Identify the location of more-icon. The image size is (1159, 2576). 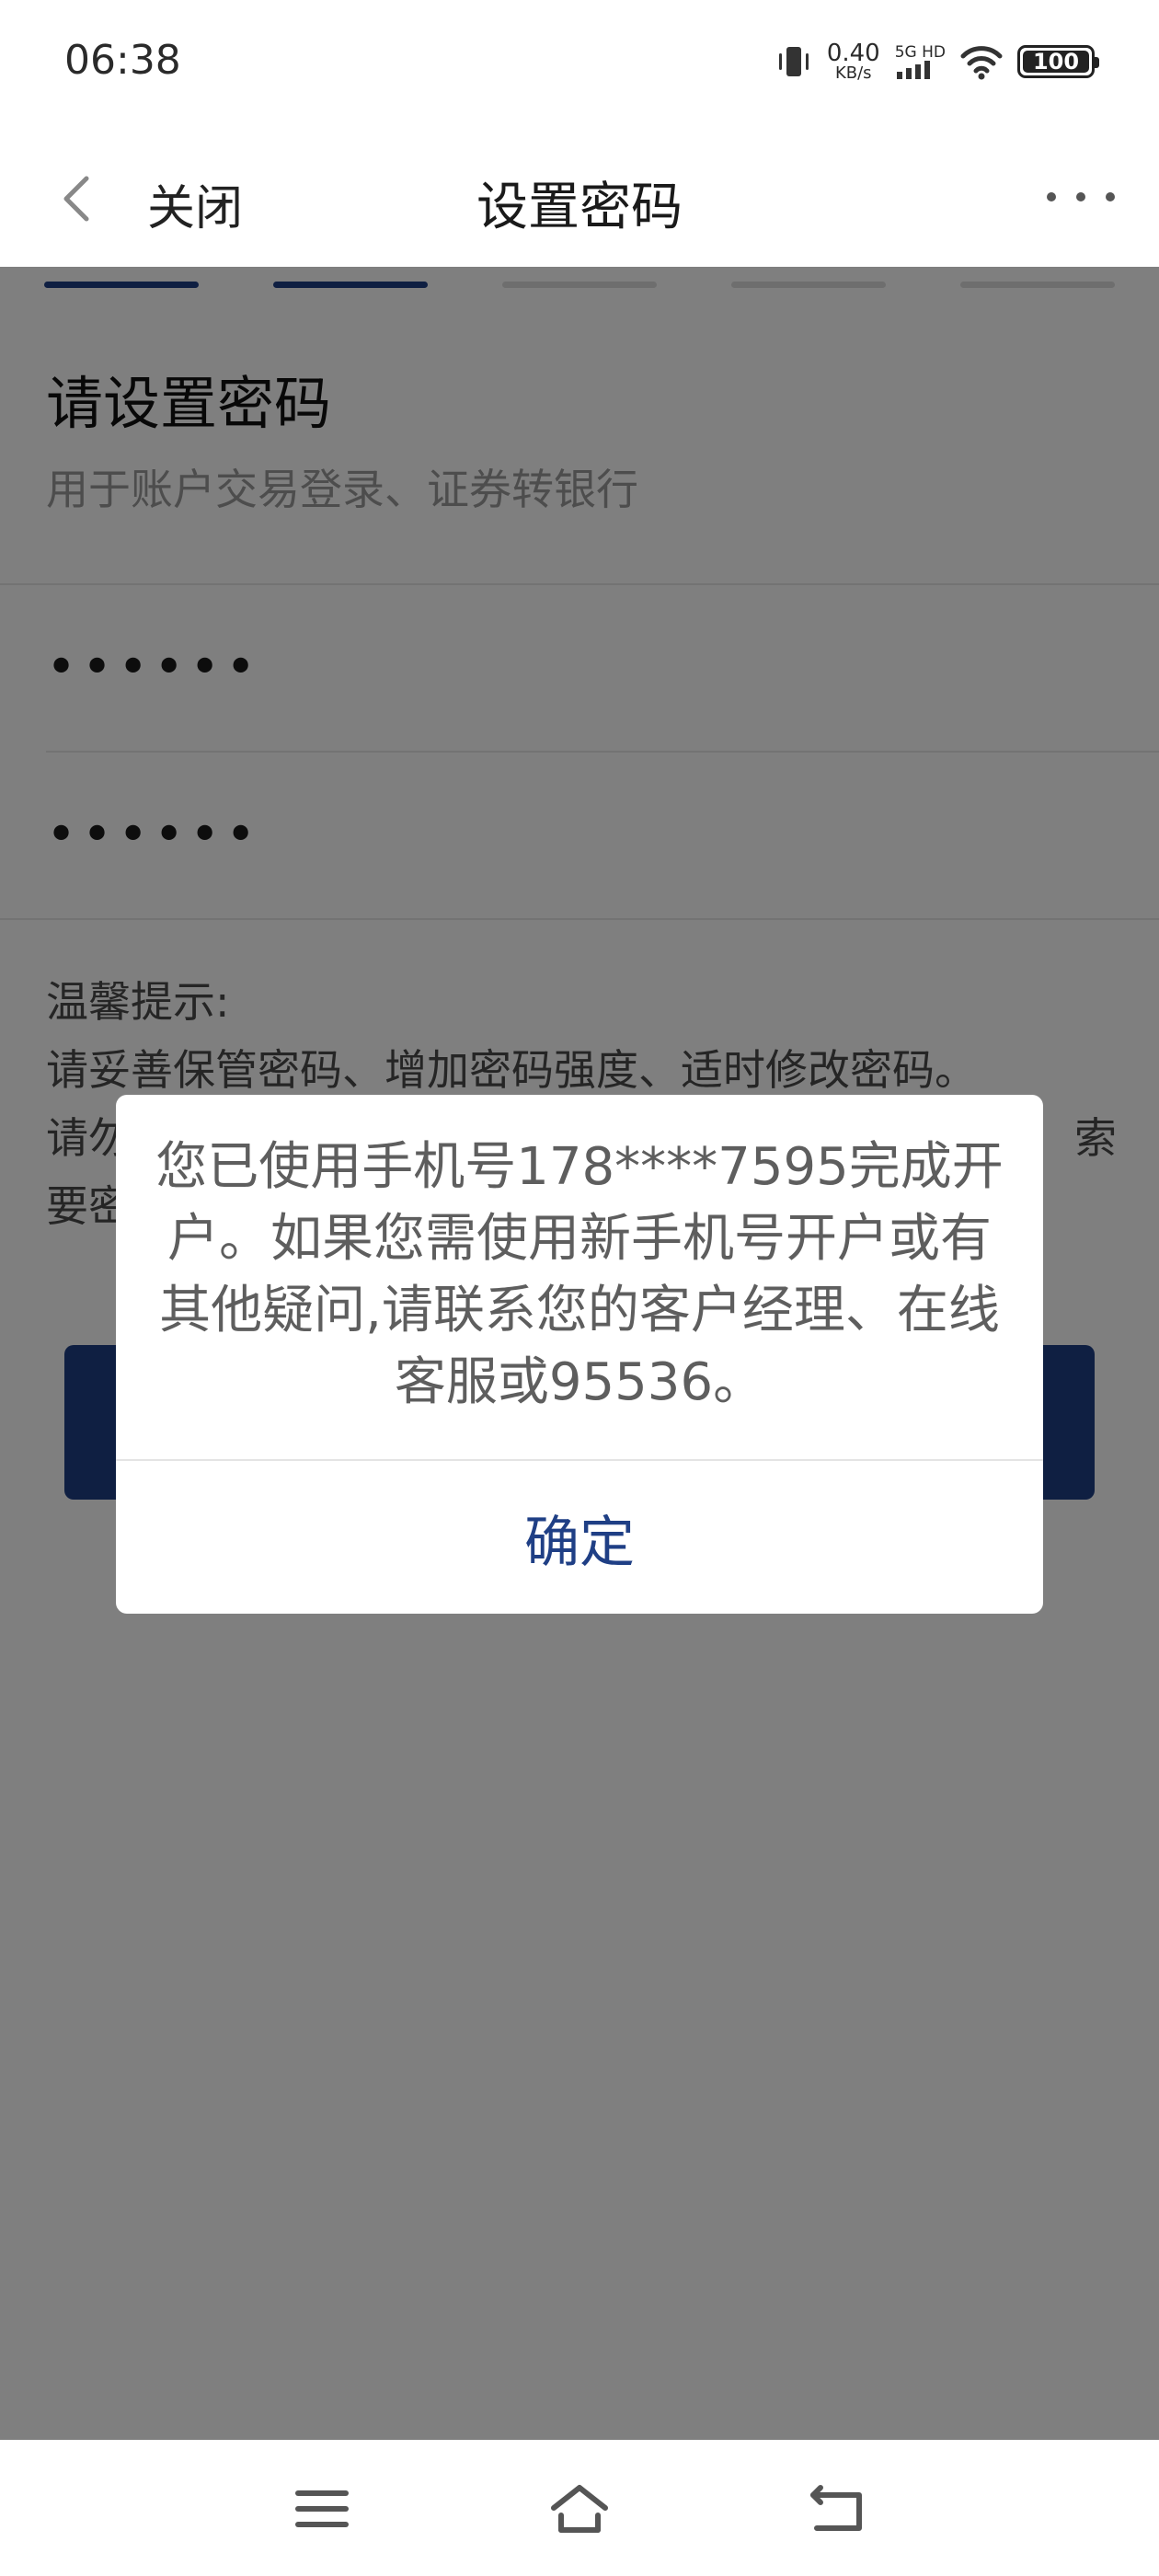
(1081, 197).